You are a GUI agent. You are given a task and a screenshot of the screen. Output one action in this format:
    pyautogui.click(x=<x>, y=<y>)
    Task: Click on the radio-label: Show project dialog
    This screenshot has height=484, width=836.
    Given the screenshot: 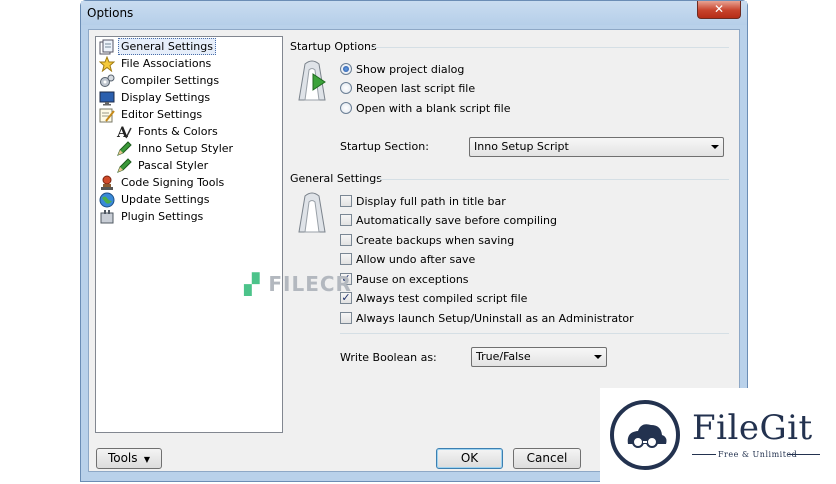 What is the action you would take?
    pyautogui.click(x=410, y=69)
    